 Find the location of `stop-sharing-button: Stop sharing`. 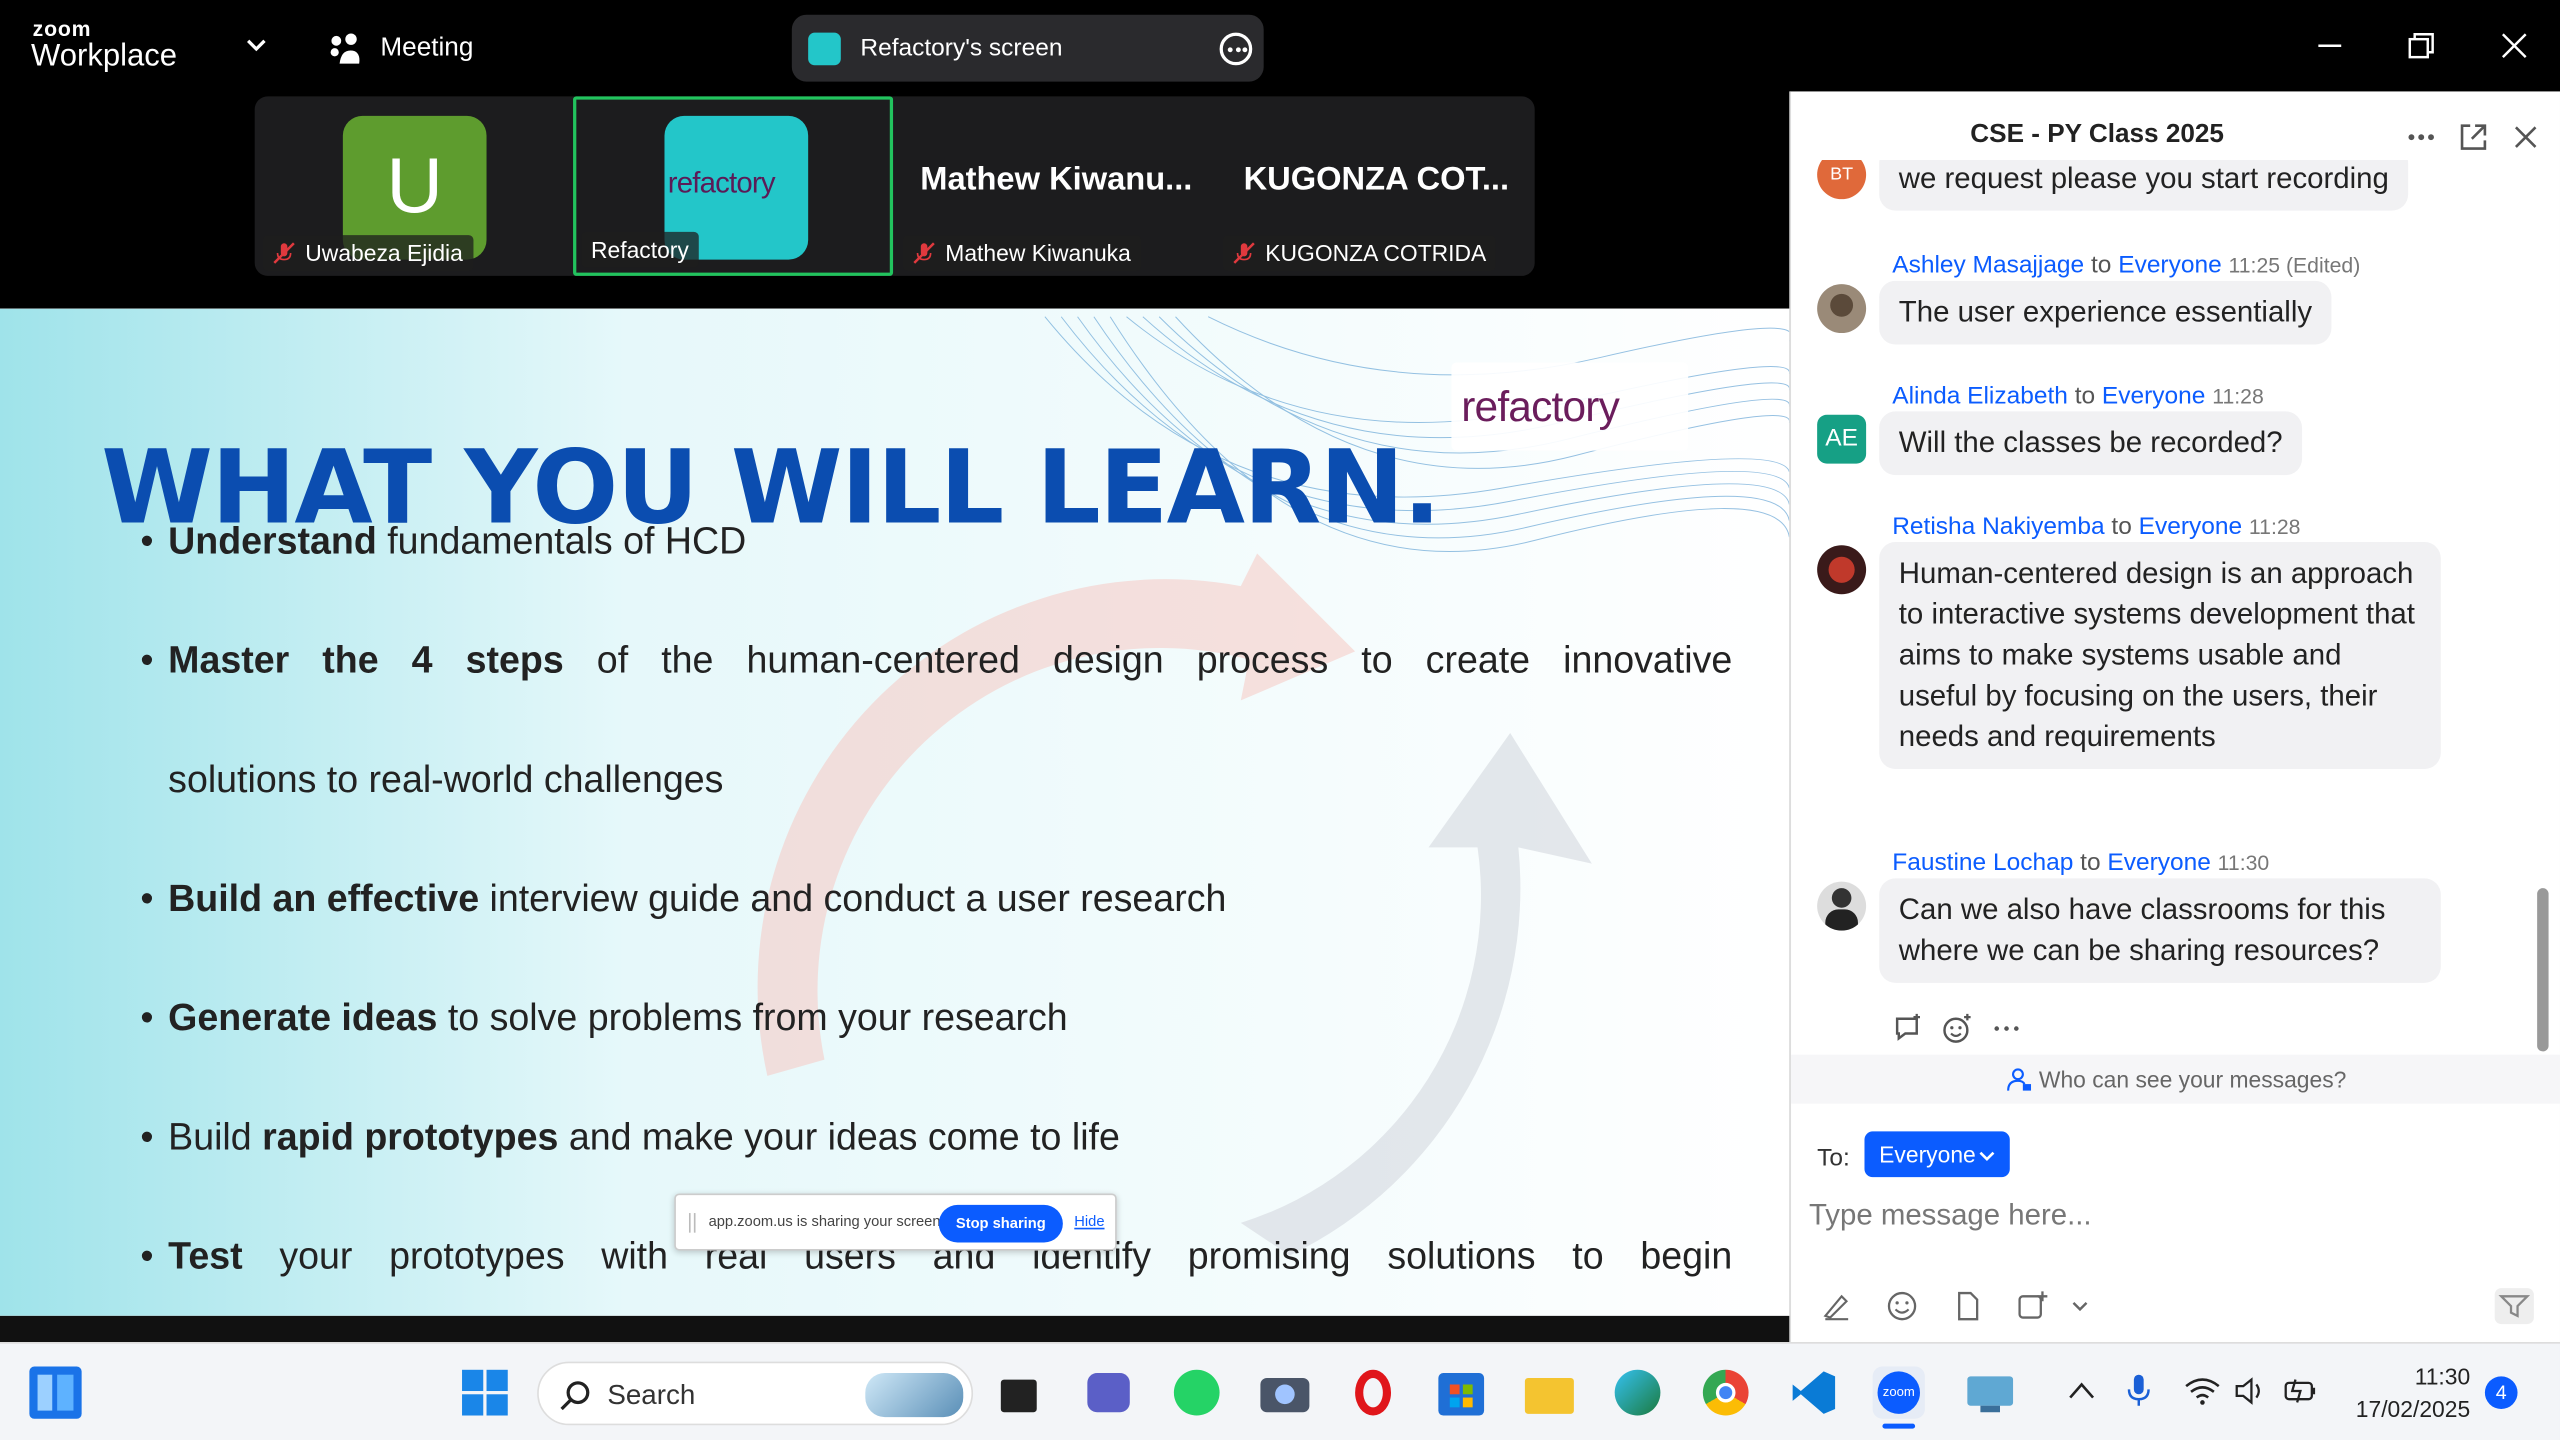

stop-sharing-button: Stop sharing is located at coordinates (1000, 1223).